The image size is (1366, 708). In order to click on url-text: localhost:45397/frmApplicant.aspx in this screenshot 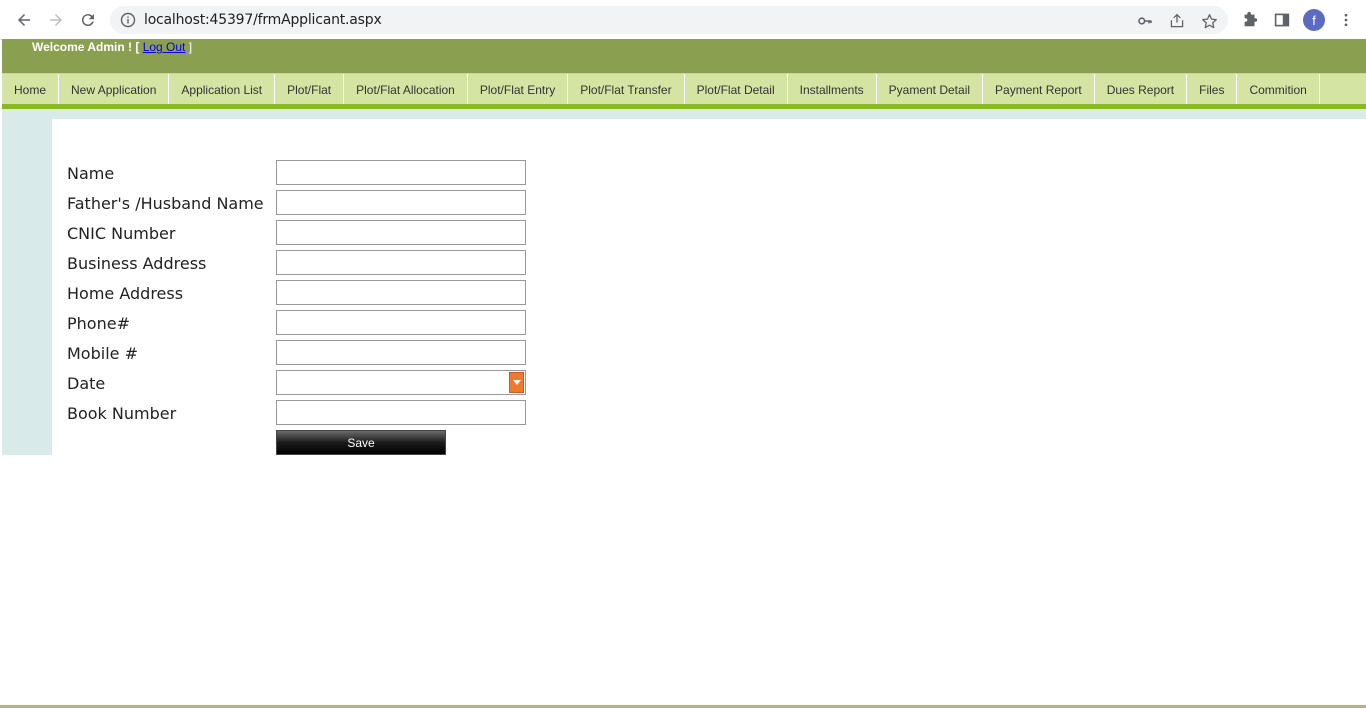, I will do `click(263, 20)`.